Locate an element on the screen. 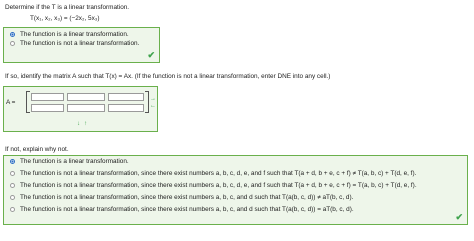 The width and height of the screenshot is (474, 241). remove-column-icon: ← is located at coordinates (153, 106).